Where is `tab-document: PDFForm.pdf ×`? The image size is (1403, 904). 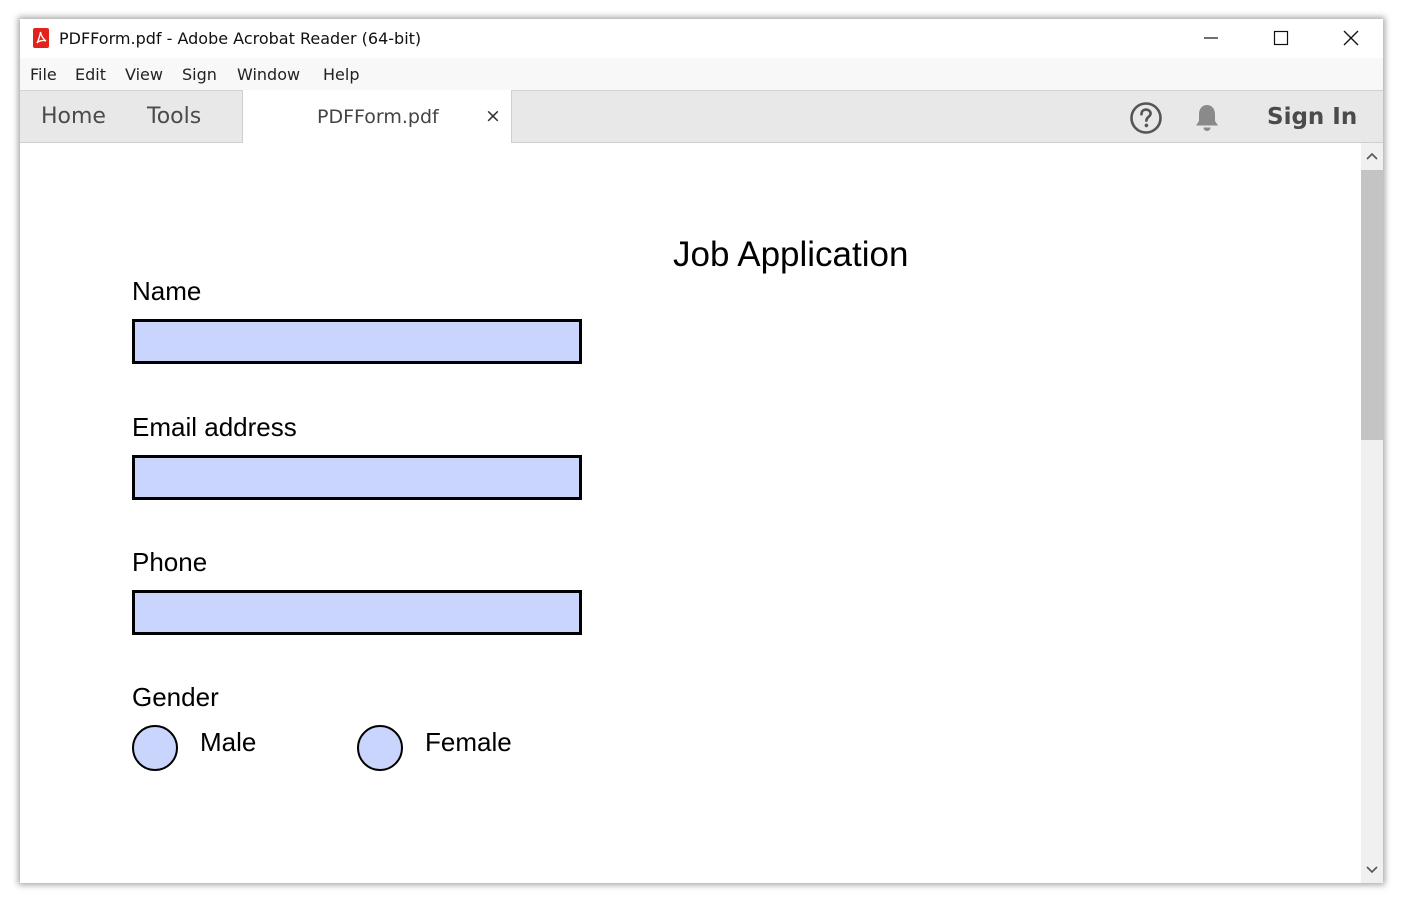
tab-document: PDFForm.pdf × is located at coordinates (377, 117).